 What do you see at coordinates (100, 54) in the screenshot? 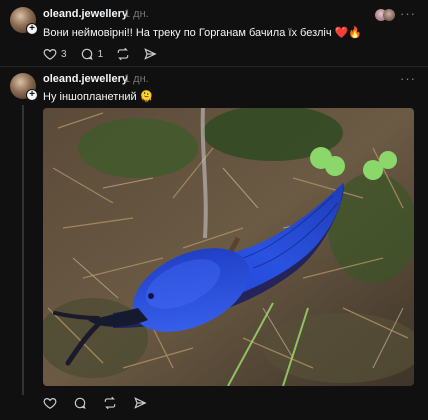
I see `comment-count: 1` at bounding box center [100, 54].